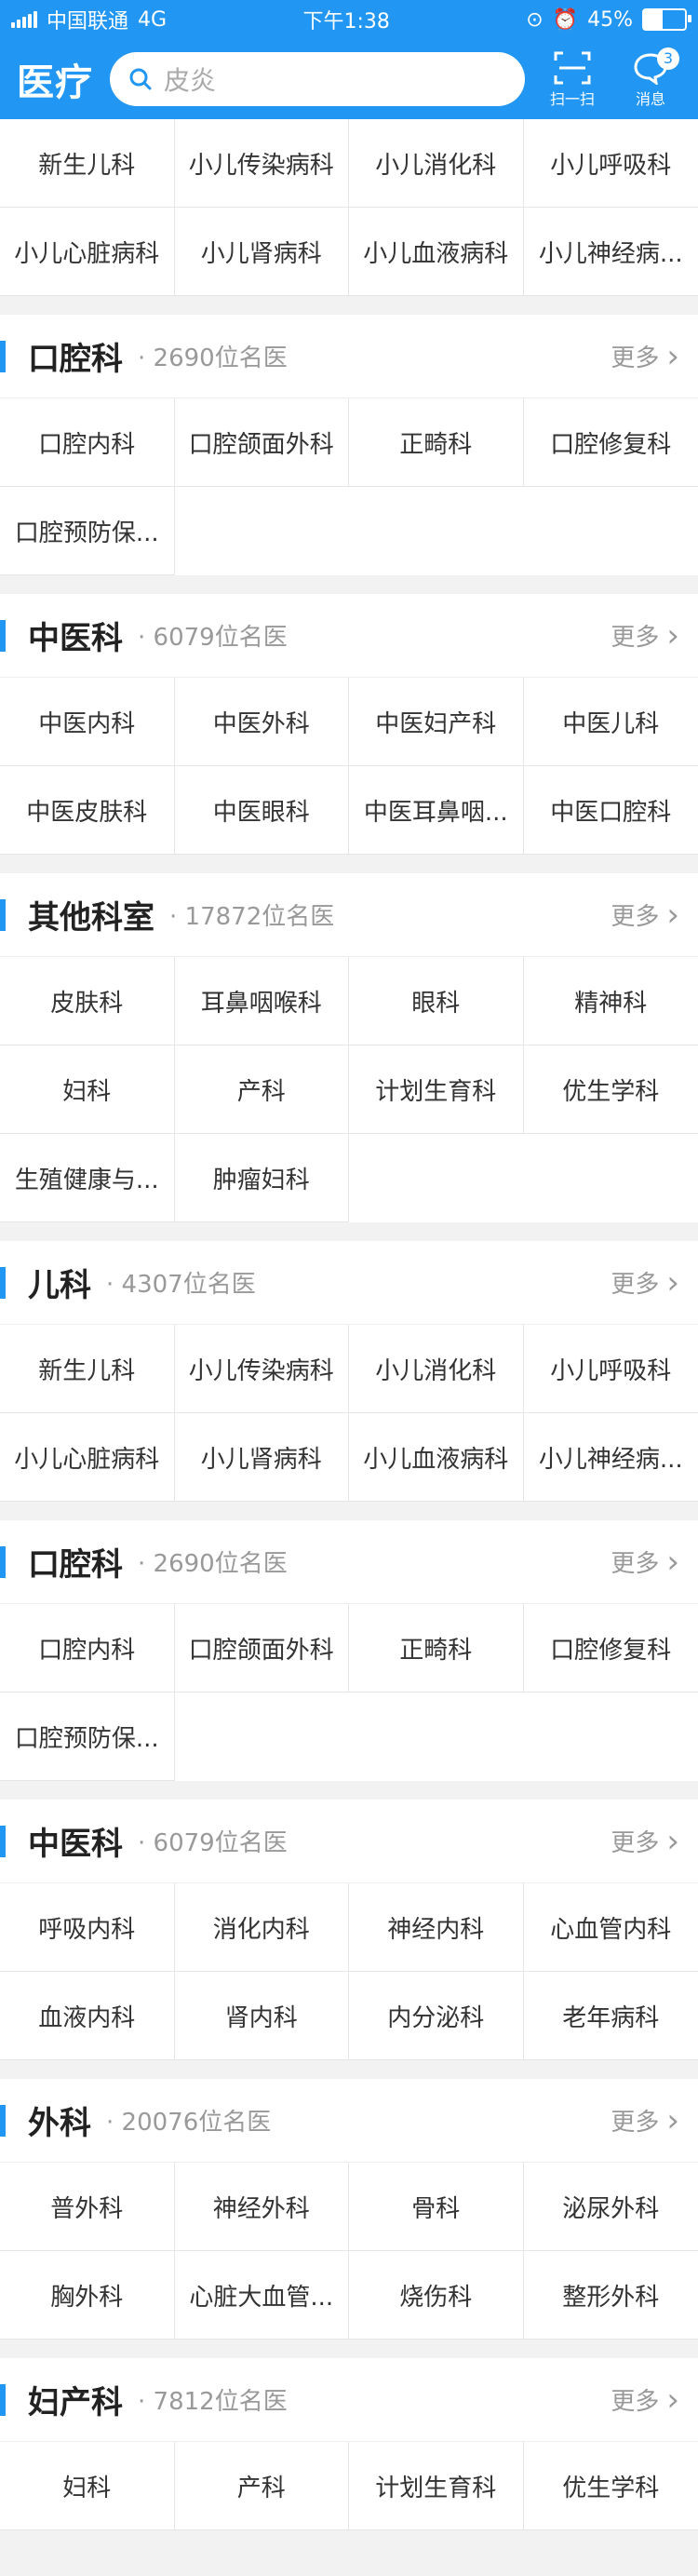 The width and height of the screenshot is (698, 2576). I want to click on department-item: 中医妇产科, so click(437, 722).